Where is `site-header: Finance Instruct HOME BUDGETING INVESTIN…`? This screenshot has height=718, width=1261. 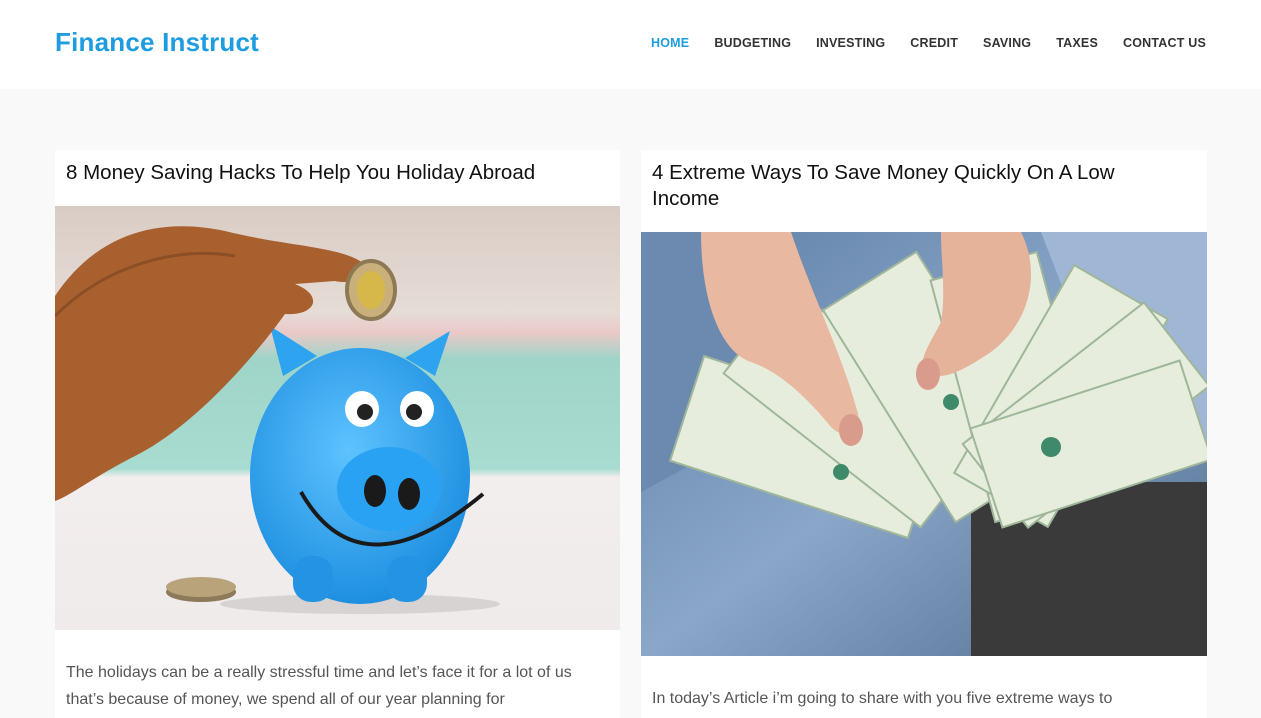
site-header: Finance Instruct HOME BUDGETING INVESTIN… is located at coordinates (630, 44).